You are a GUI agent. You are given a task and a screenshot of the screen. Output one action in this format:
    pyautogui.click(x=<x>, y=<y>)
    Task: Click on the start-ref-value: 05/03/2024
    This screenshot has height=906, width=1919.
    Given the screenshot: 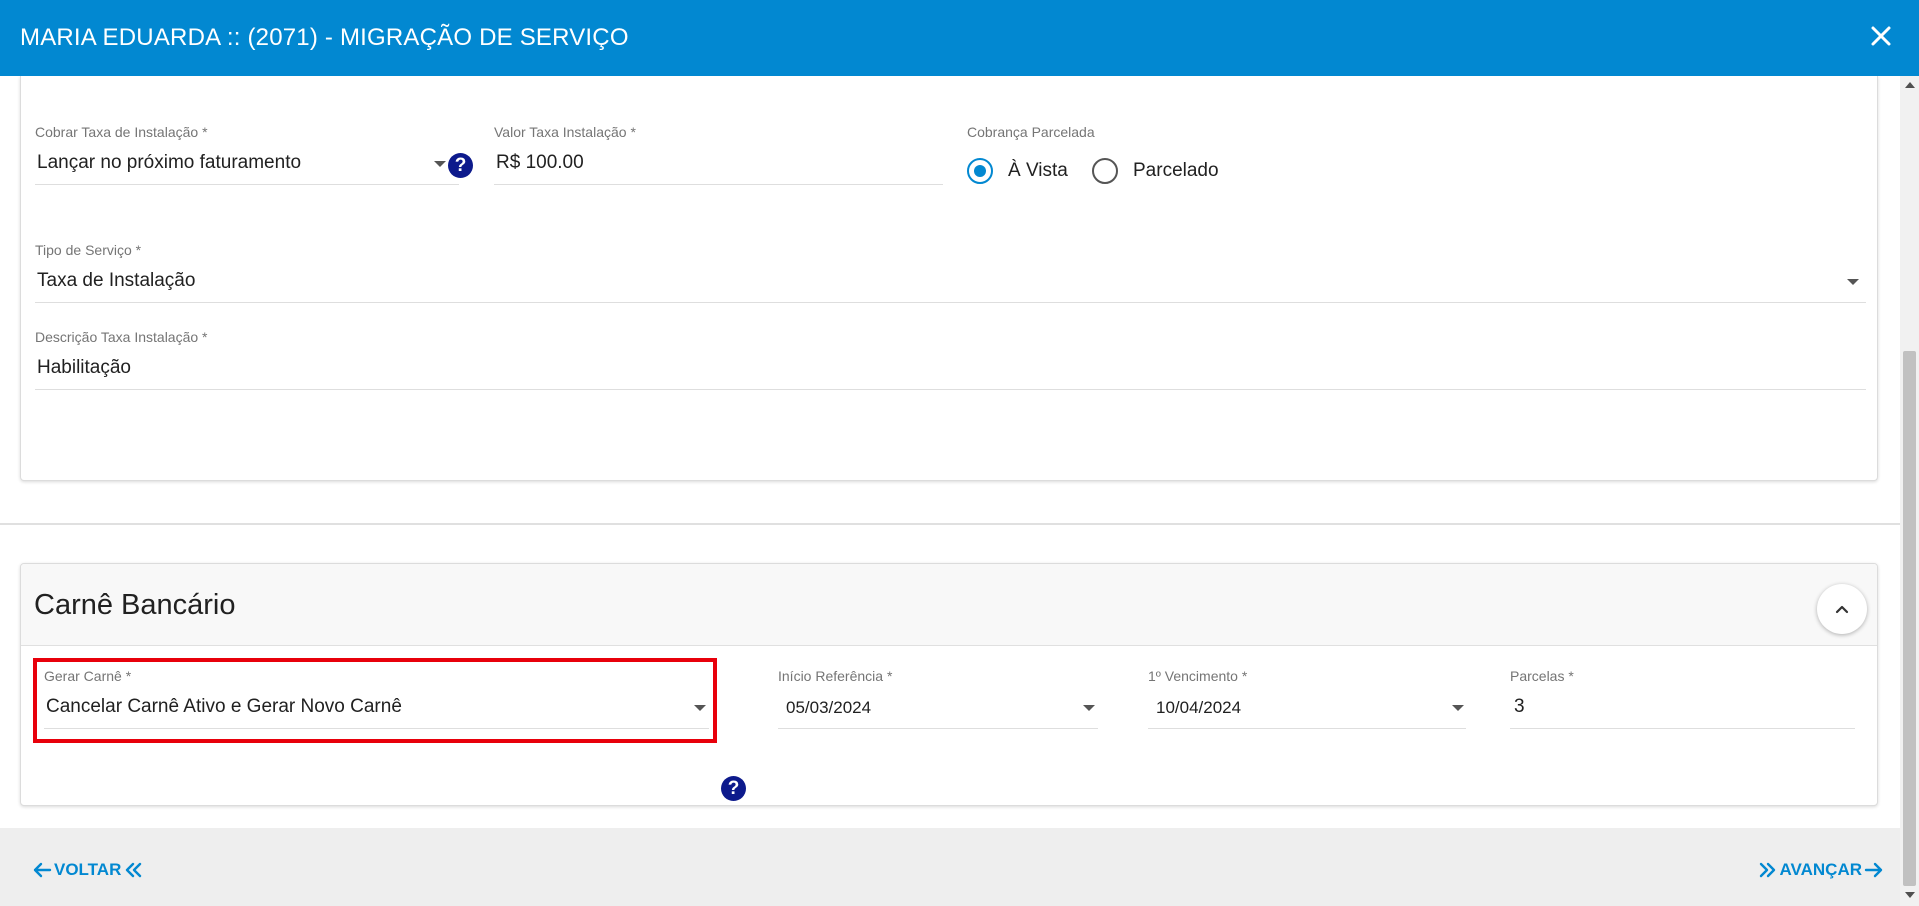 What is the action you would take?
    pyautogui.click(x=829, y=707)
    